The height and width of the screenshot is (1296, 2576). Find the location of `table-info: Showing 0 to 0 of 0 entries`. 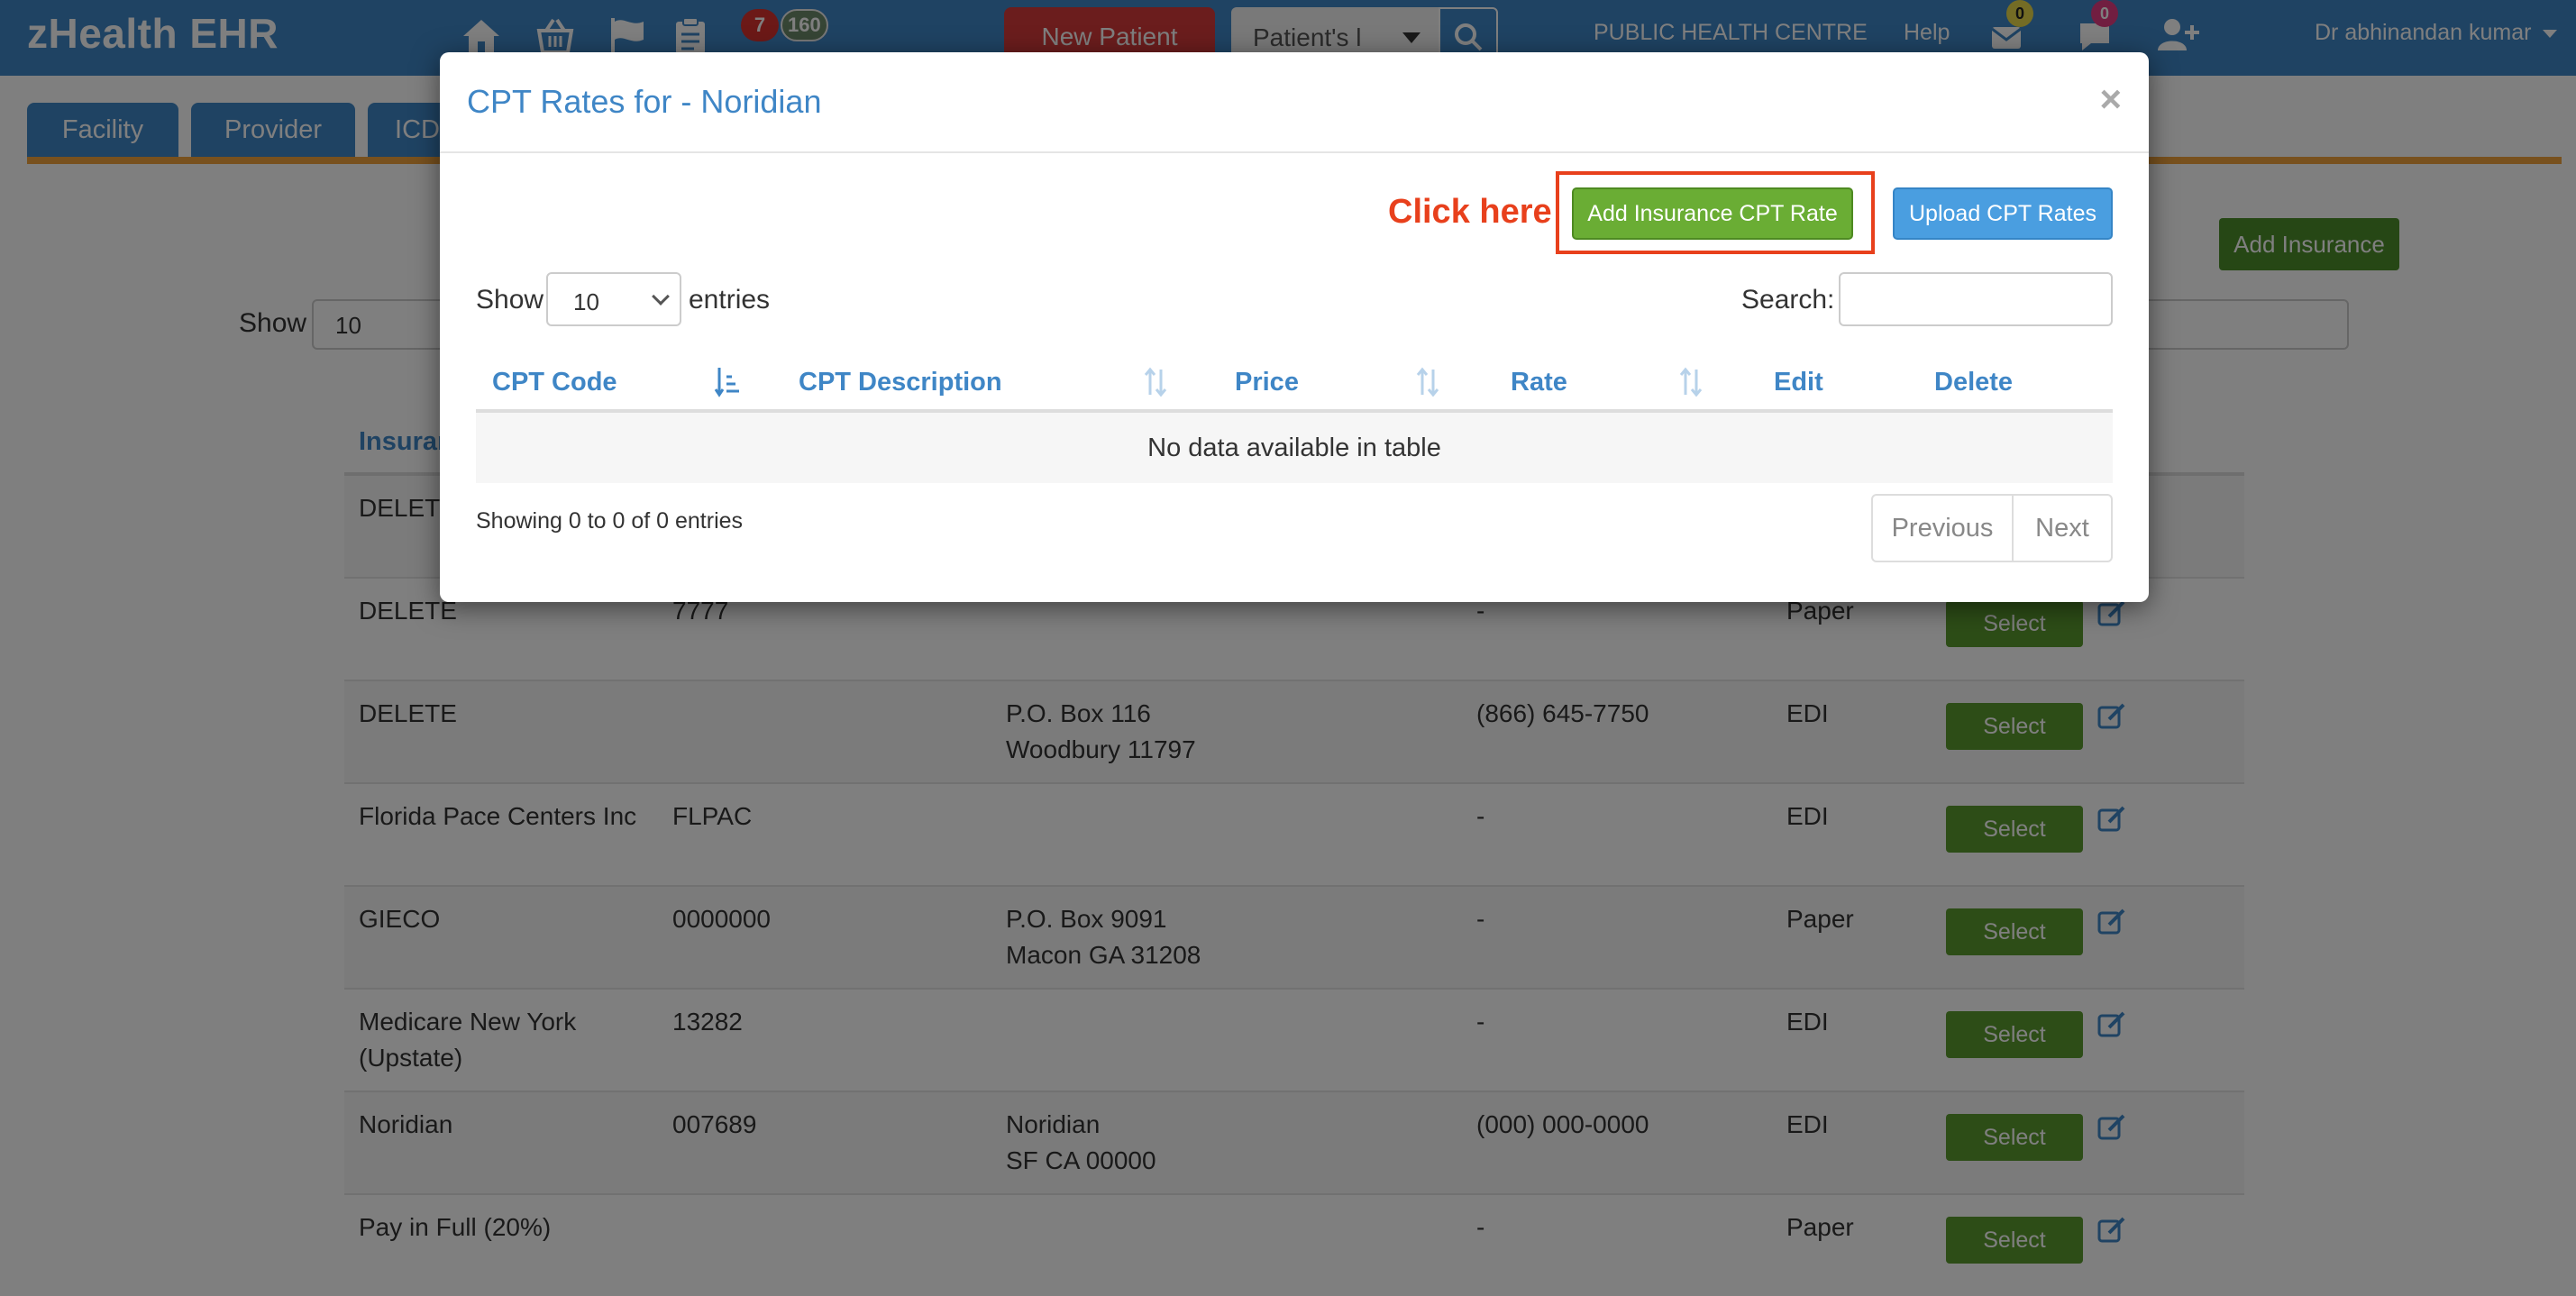

table-info: Showing 0 to 0 of 0 entries is located at coordinates (610, 521).